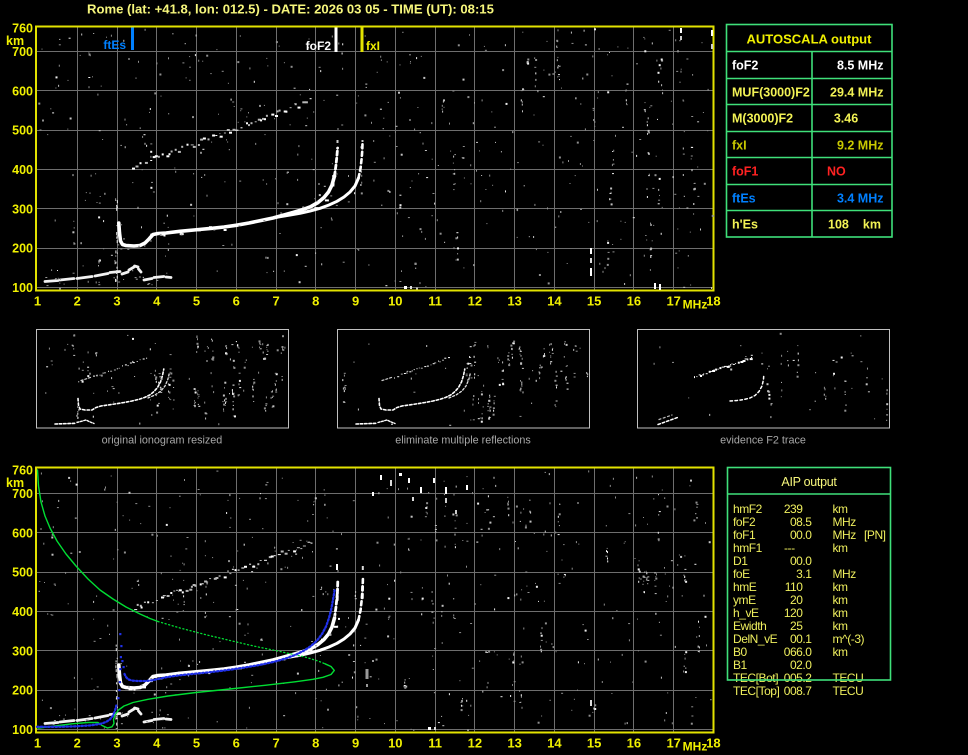 The image size is (968, 755). Describe the element at coordinates (514, 301) in the screenshot. I see `svg-text: 13` at that location.